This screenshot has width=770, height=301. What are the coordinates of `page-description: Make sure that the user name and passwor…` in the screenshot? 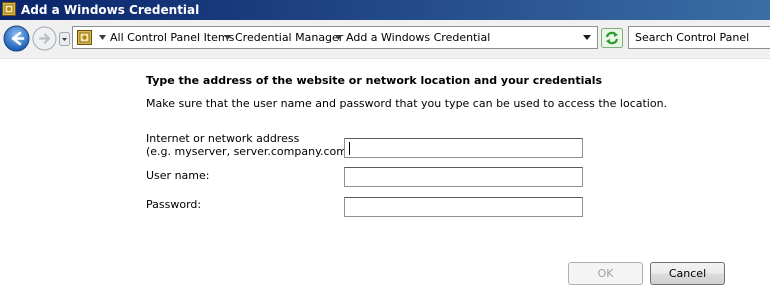 It's located at (407, 103).